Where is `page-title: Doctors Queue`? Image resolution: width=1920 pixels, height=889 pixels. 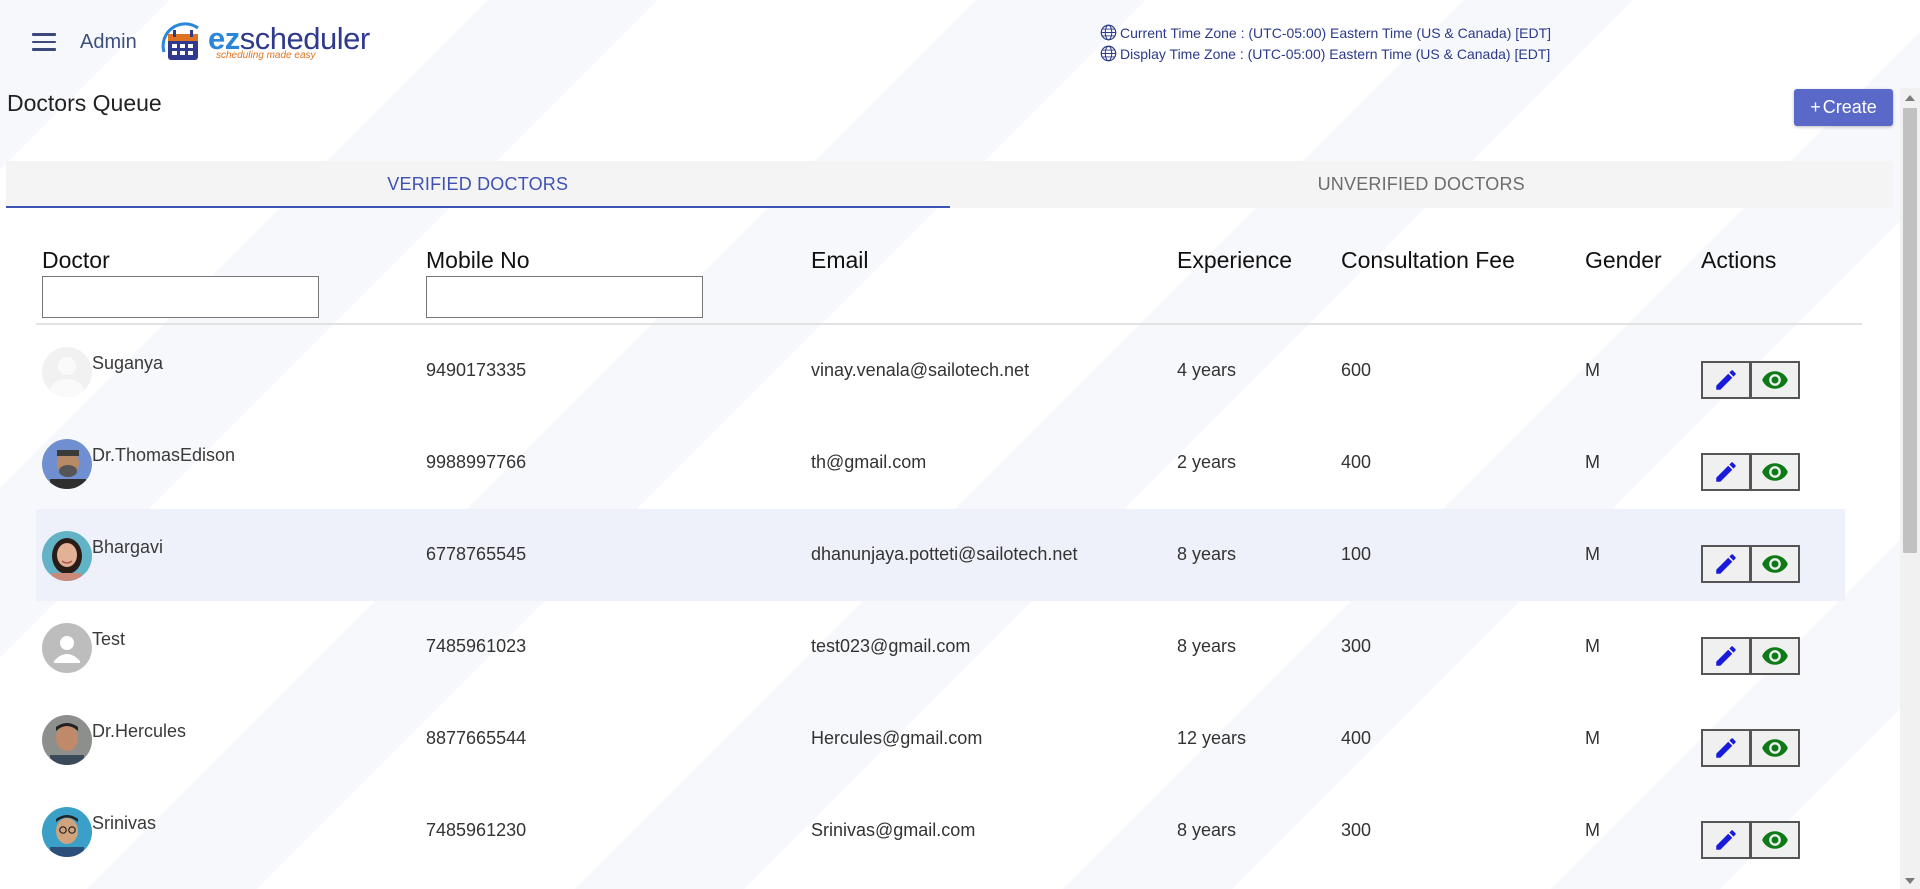 page-title: Doctors Queue is located at coordinates (84, 103).